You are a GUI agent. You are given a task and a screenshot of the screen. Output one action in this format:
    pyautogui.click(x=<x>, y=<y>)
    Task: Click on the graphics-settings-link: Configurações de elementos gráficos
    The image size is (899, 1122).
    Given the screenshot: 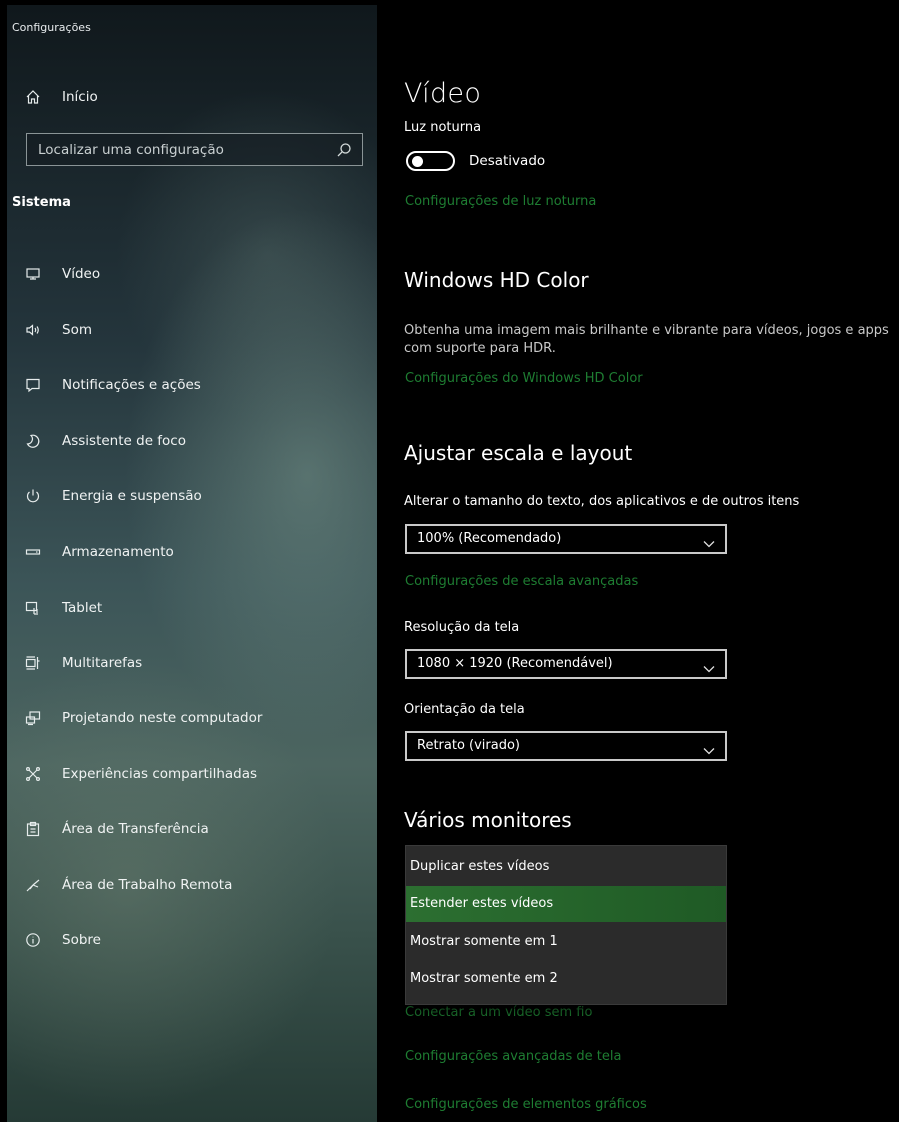 What is the action you would take?
    pyautogui.click(x=526, y=1104)
    